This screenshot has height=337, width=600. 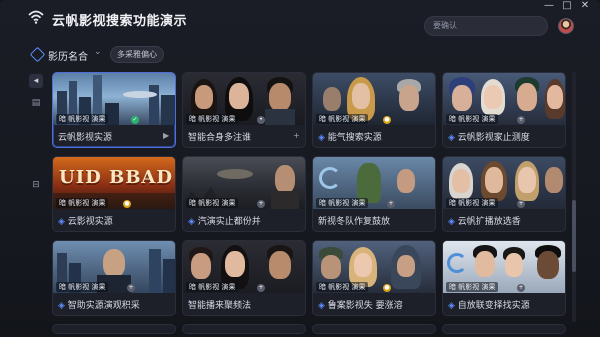 What do you see at coordinates (137, 54) in the screenshot?
I see `filter-chip: 多采雅偏心` at bounding box center [137, 54].